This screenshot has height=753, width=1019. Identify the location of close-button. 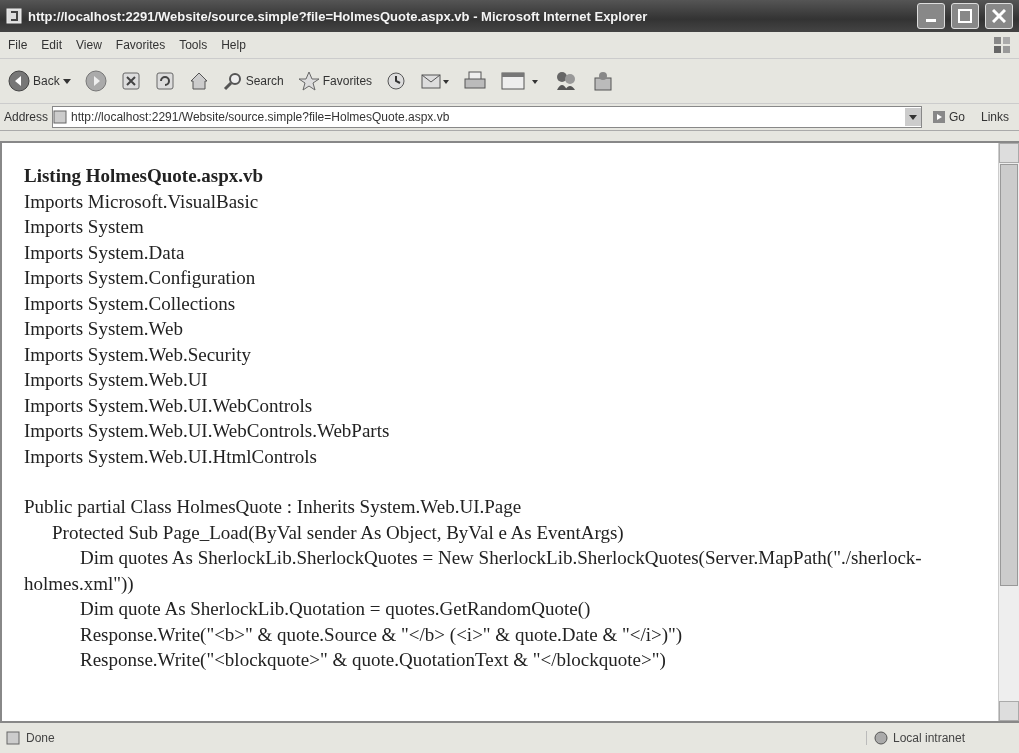
(999, 16).